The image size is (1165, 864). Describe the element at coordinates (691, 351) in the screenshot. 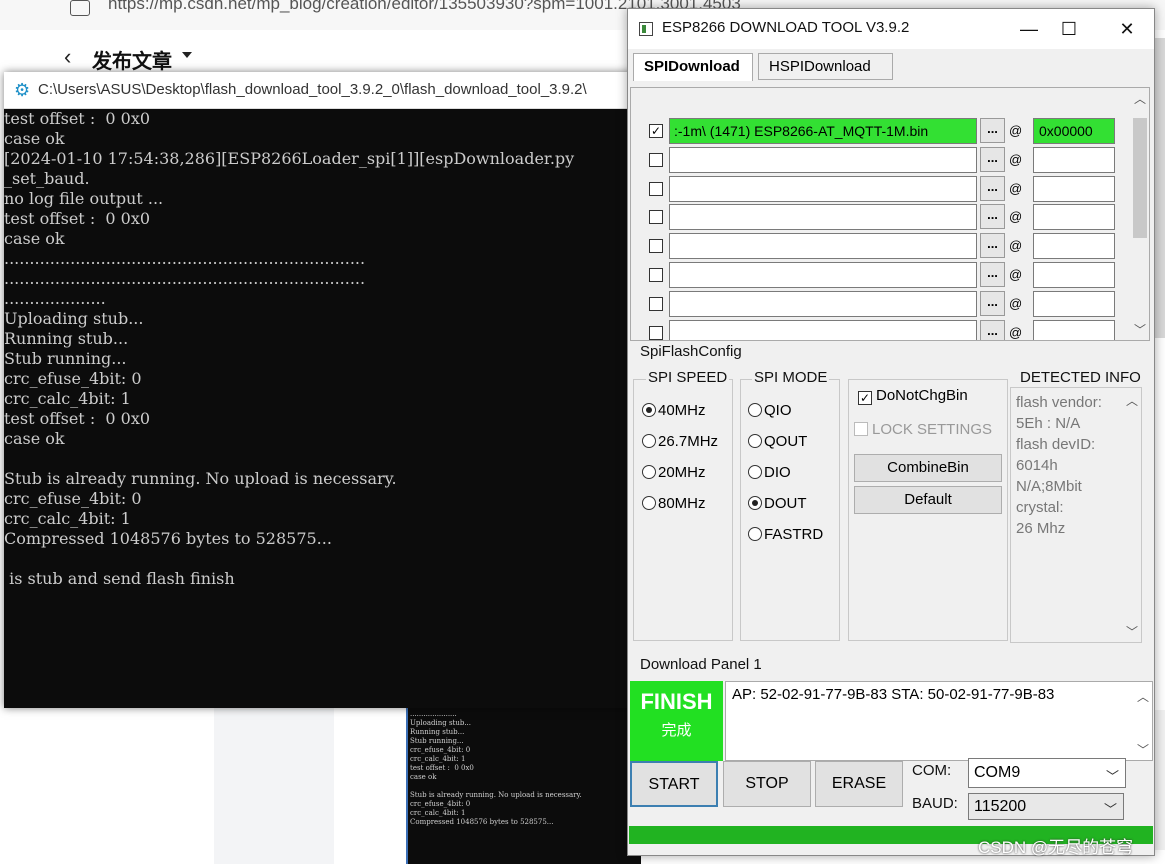

I see `spi-flash-config-title: SpiFlashConfig` at that location.